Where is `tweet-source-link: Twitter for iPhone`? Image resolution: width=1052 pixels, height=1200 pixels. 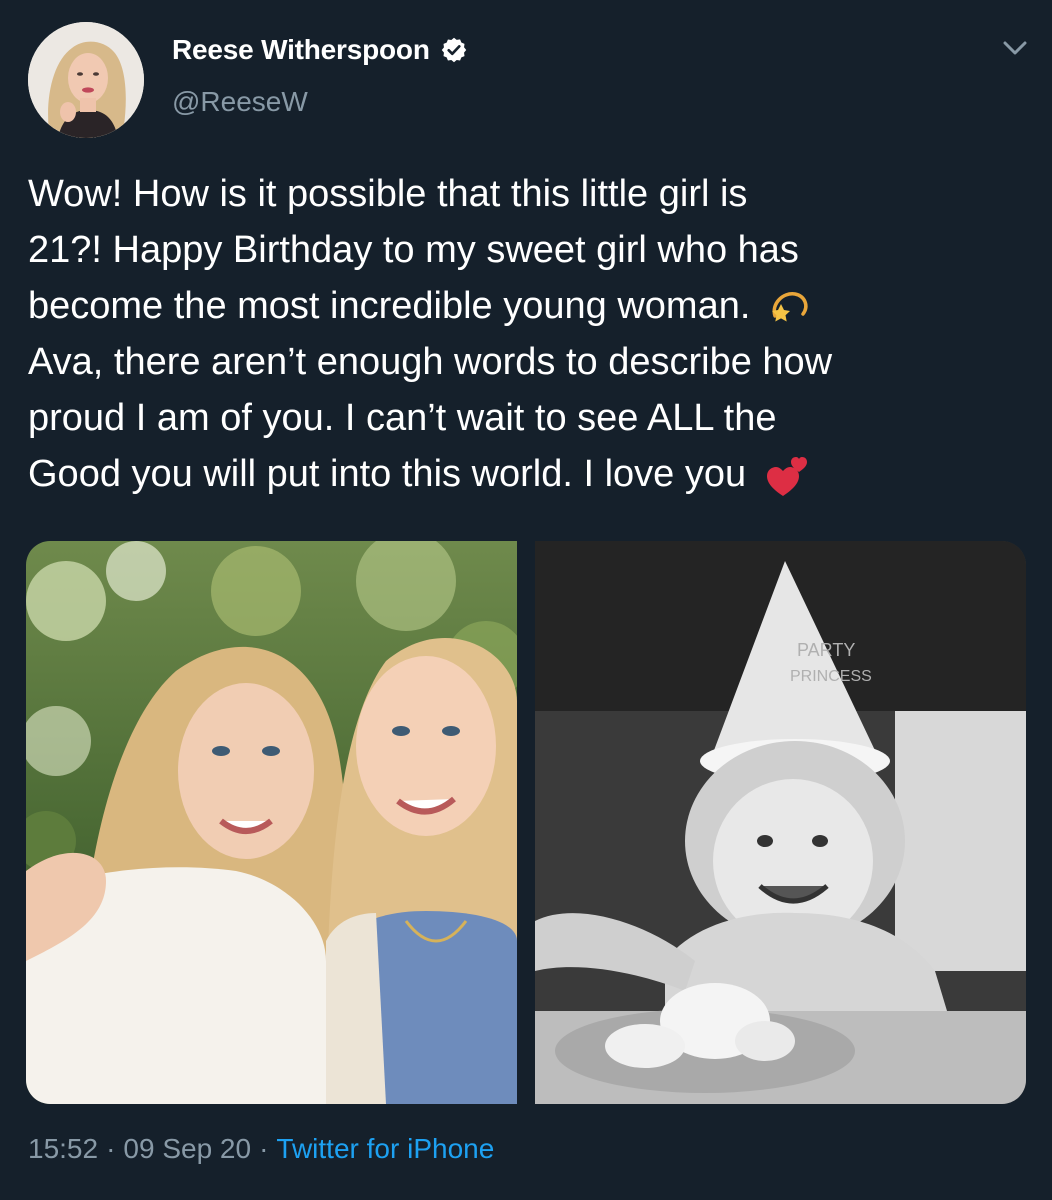
tweet-source-link: Twitter for iPhone is located at coordinates (385, 1149).